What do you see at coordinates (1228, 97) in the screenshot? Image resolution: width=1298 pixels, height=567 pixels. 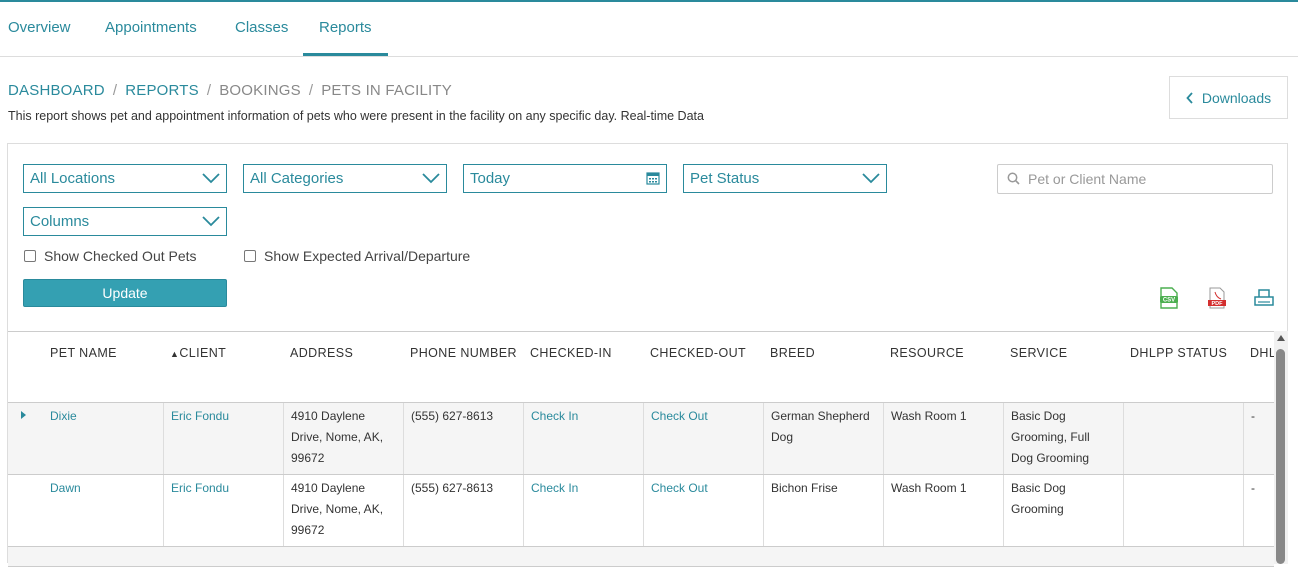 I see `downloads-button: Downloads` at bounding box center [1228, 97].